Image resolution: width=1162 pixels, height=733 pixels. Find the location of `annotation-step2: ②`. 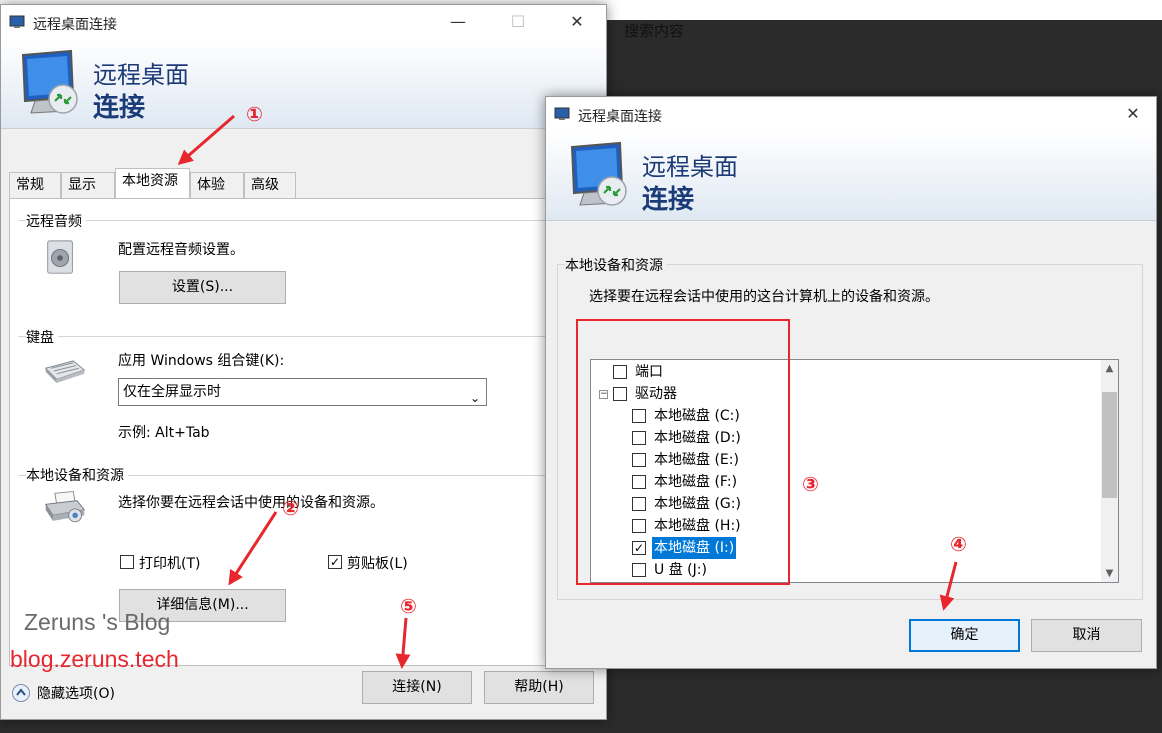

annotation-step2: ② is located at coordinates (290, 508).